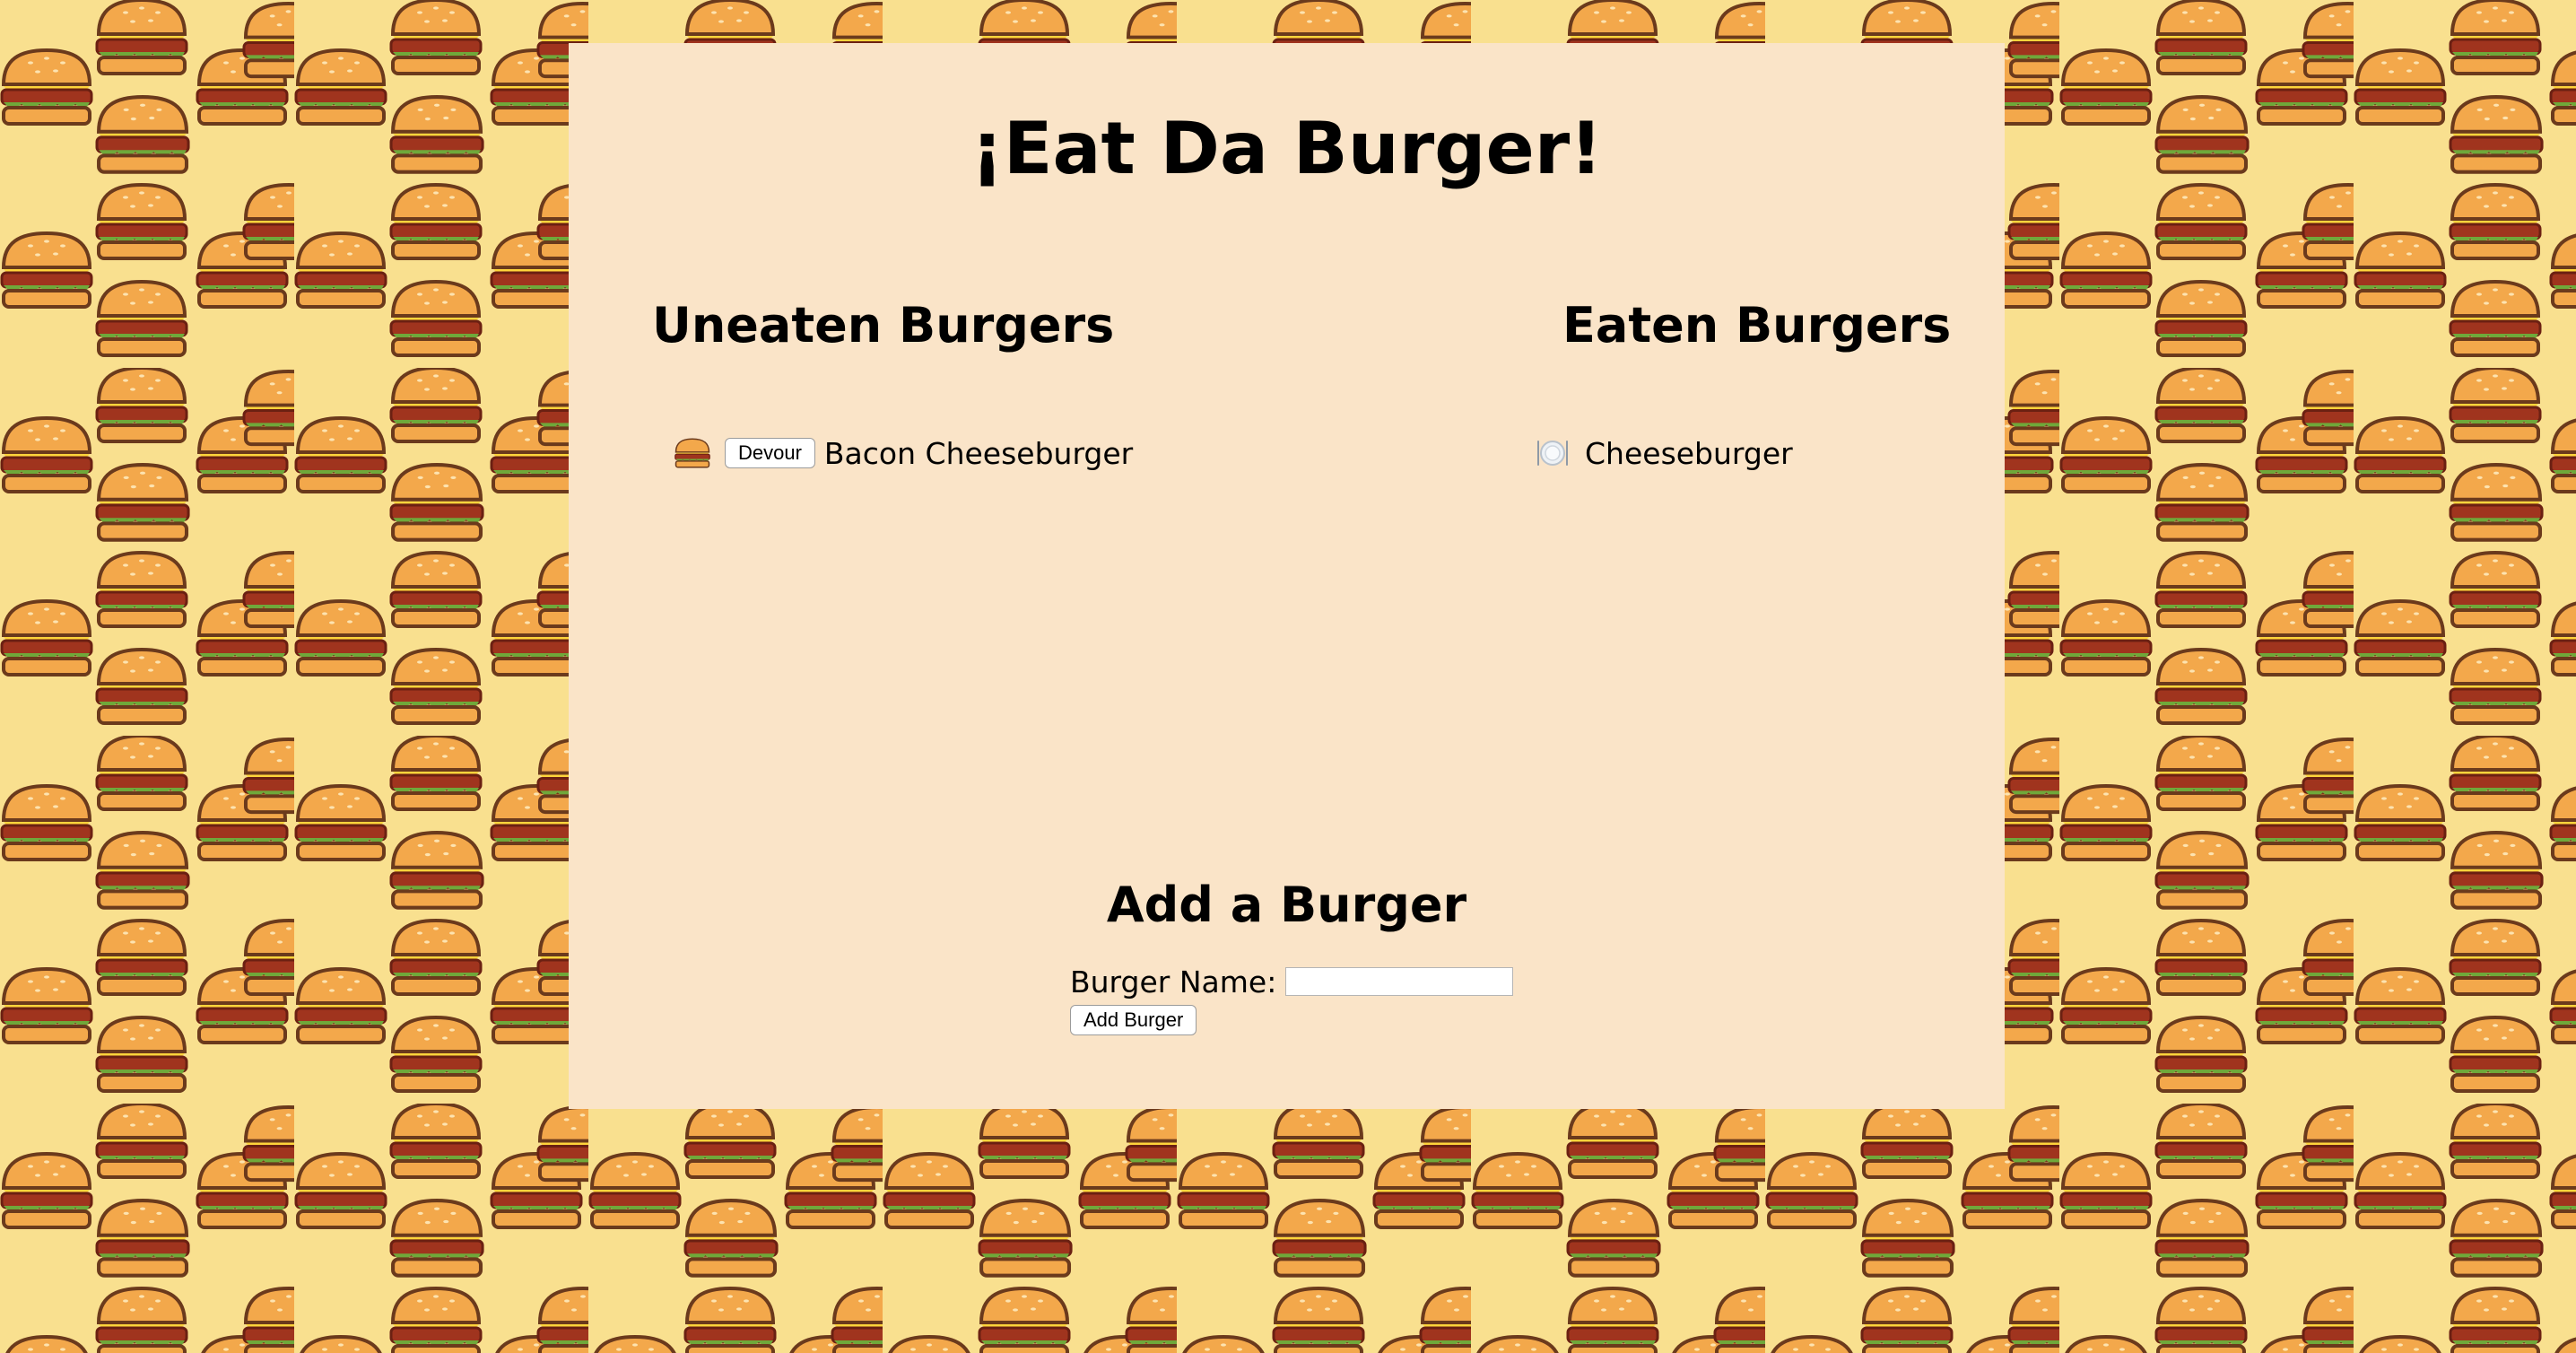 The width and height of the screenshot is (2576, 1353). I want to click on burger-name-form-row: Burger Name:, so click(1292, 982).